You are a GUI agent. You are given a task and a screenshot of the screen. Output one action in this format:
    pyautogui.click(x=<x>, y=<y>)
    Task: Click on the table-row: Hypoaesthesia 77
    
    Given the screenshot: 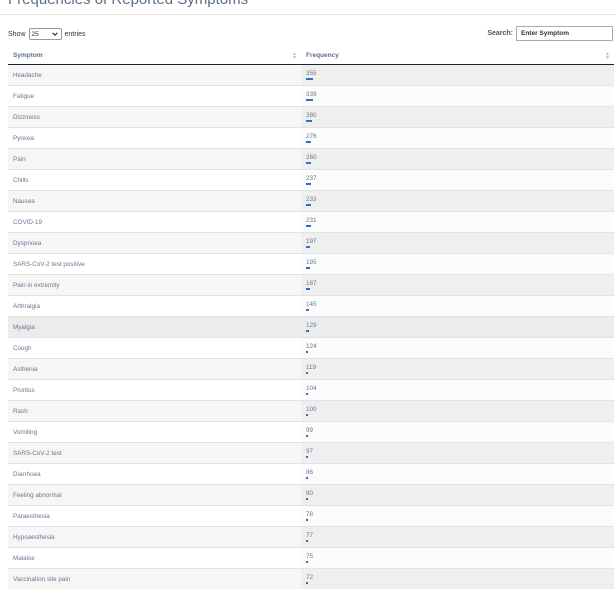 What is the action you would take?
    pyautogui.click(x=311, y=537)
    